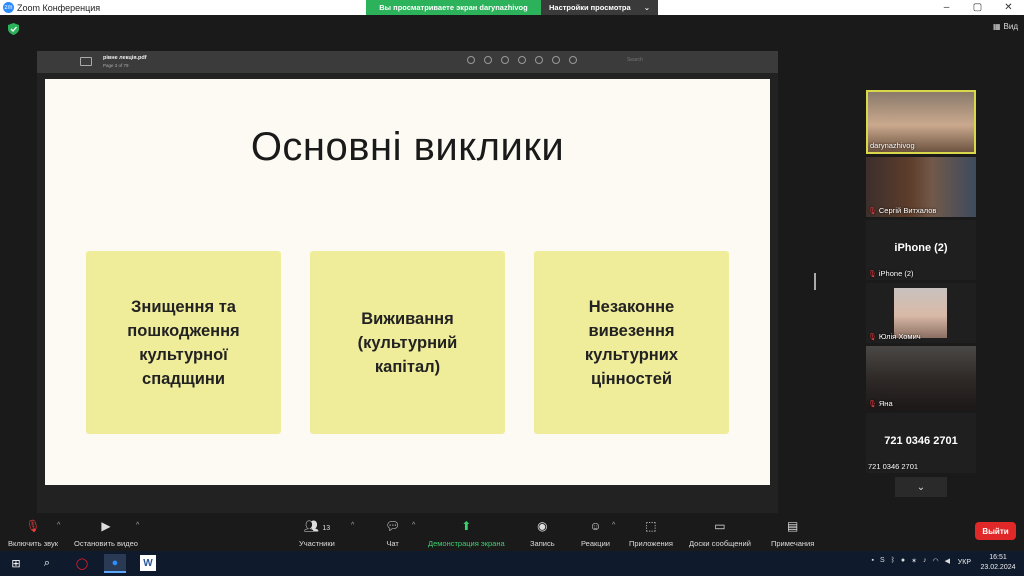 This screenshot has height=576, width=1024. I want to click on clock-time: 16:51, so click(998, 557).